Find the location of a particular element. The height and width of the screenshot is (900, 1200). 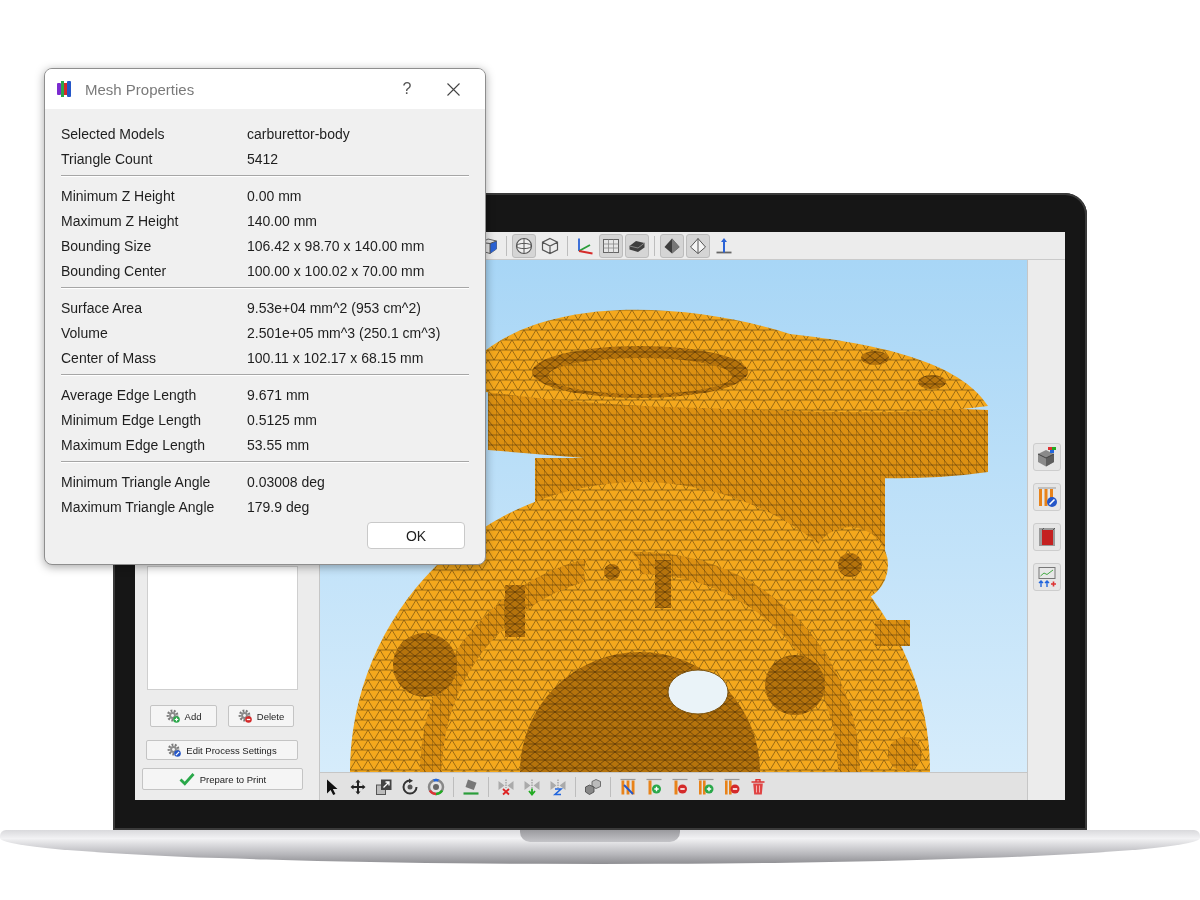

pyramid-icon is located at coordinates (672, 245).